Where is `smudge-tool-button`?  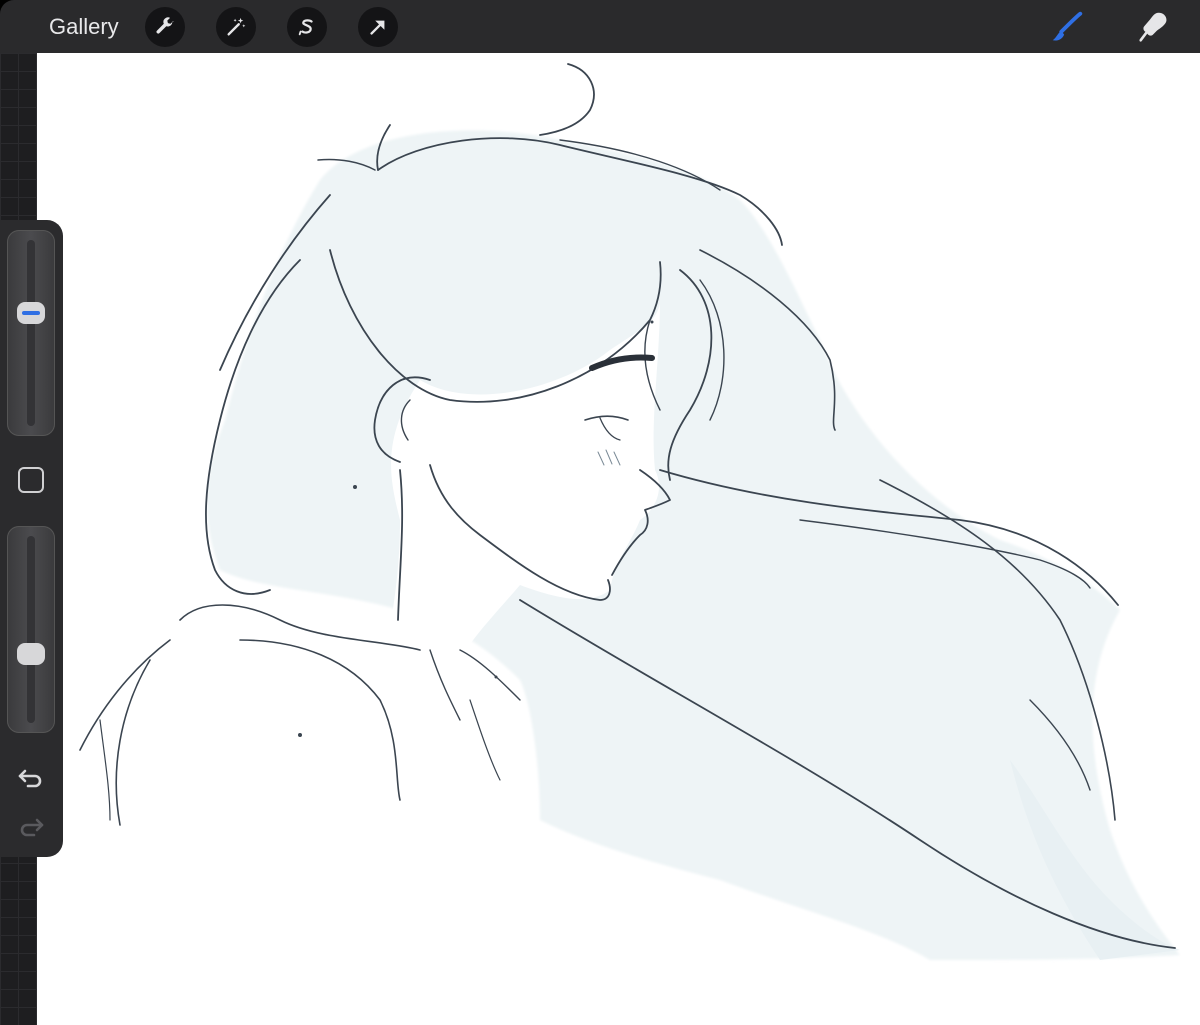
smudge-tool-button is located at coordinates (1153, 27).